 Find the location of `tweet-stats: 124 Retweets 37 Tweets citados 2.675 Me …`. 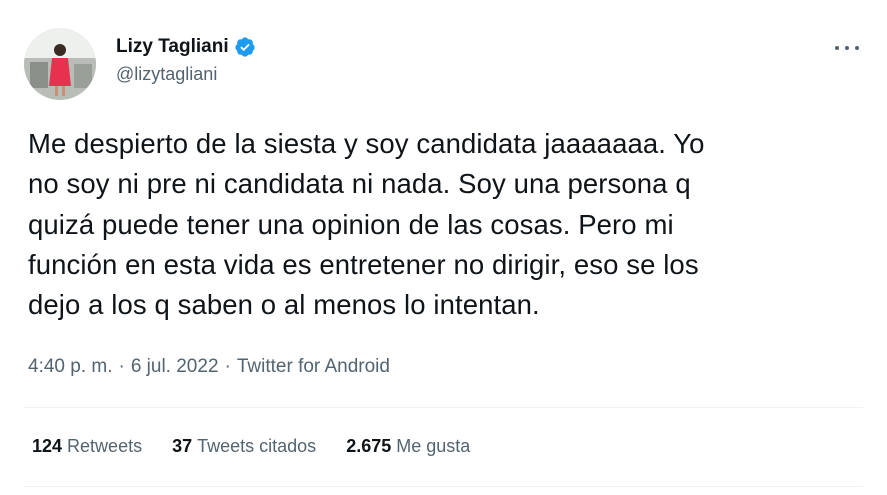

tweet-stats: 124 Retweets 37 Tweets citados 2.675 Me … is located at coordinates (266, 446).